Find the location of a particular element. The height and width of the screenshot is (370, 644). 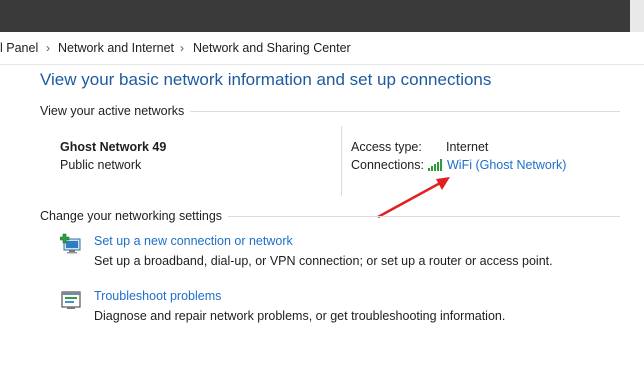

titlebar-edge is located at coordinates (637, 16).